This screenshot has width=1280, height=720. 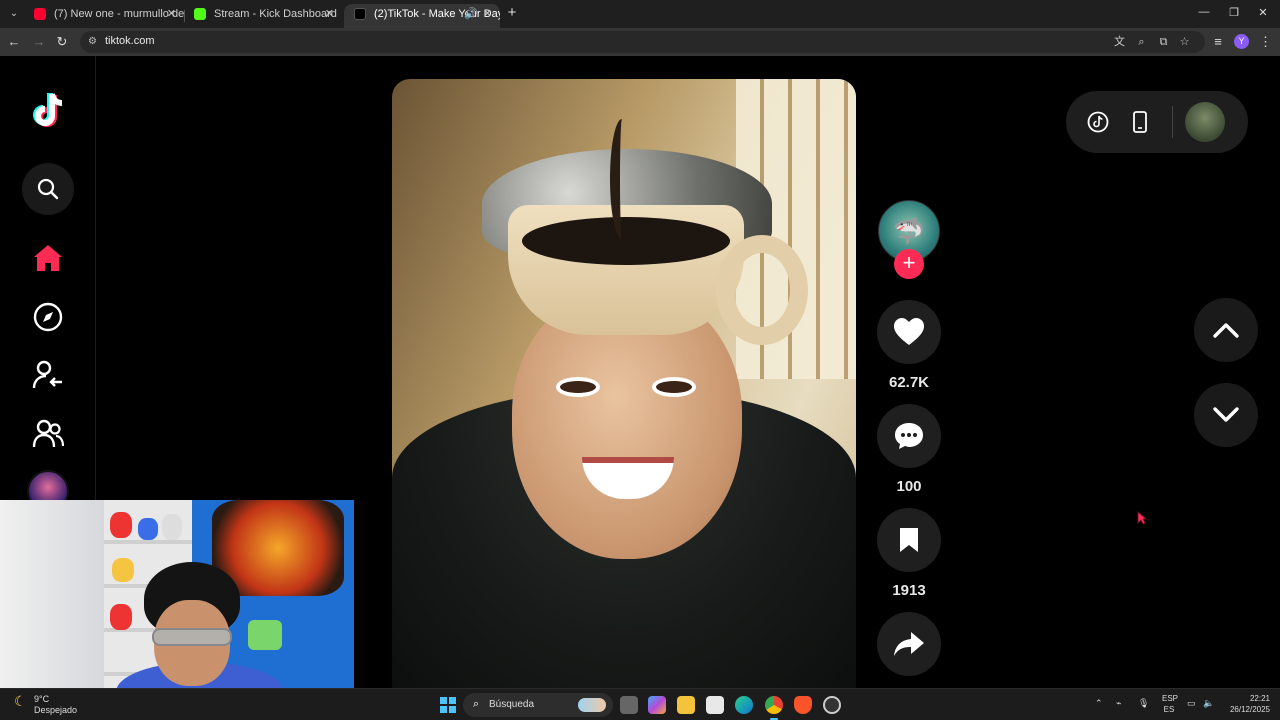 I want to click on search-icon: ⌕, so click(x=476, y=704).